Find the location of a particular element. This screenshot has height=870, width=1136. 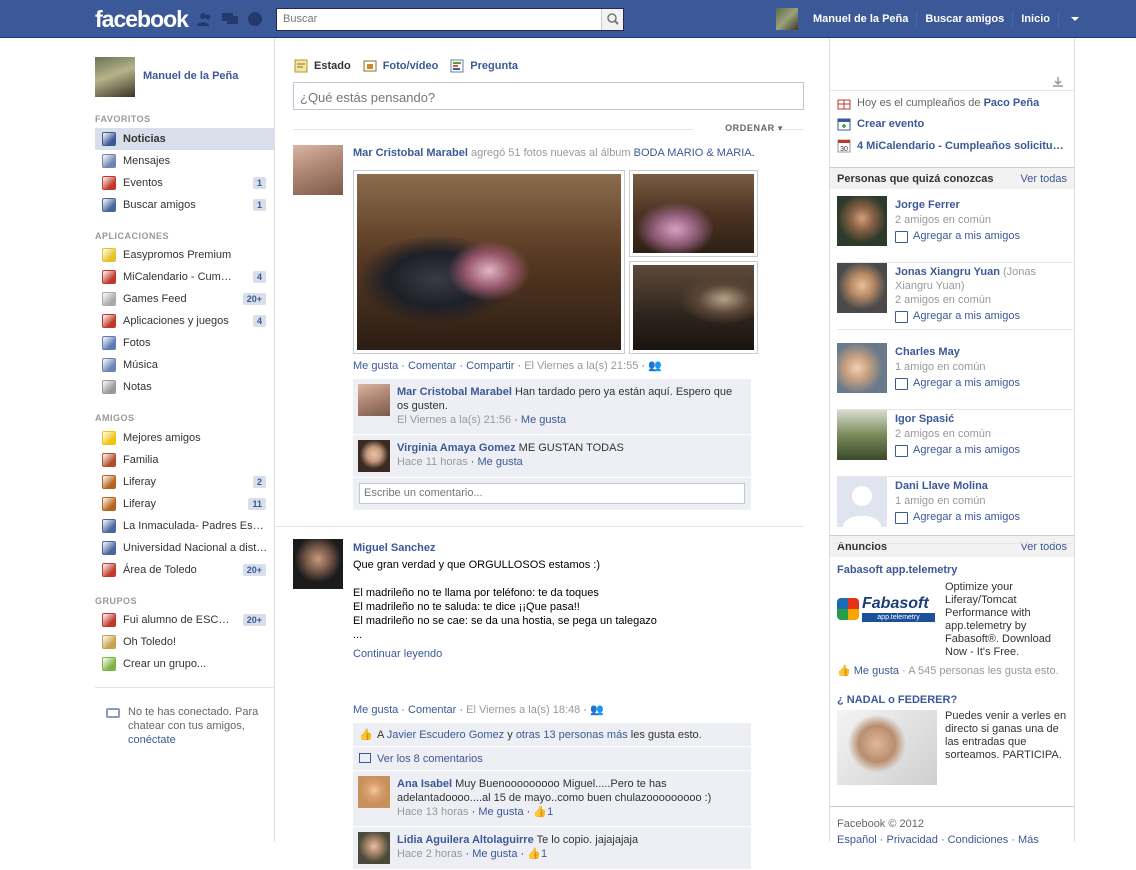

search-input: Buscar is located at coordinates (450, 19).